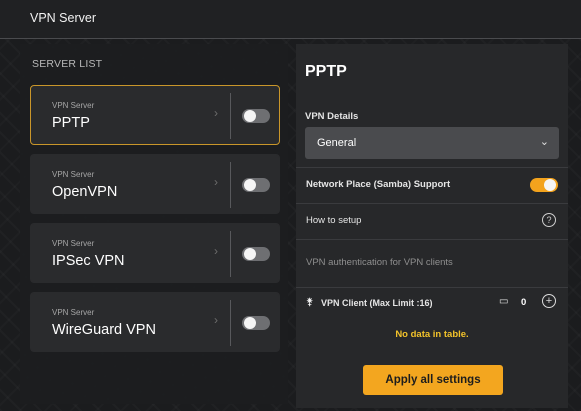 This screenshot has width=581, height=411. I want to click on details-title: PPTP, so click(326, 71).